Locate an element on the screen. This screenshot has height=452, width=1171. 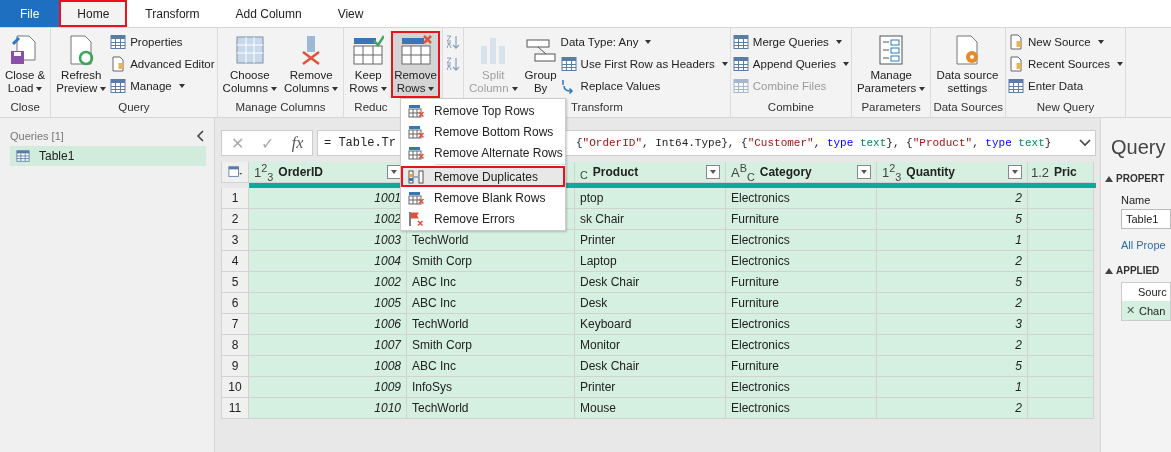
table-cell: Smith Corp is located at coordinates (491, 345).